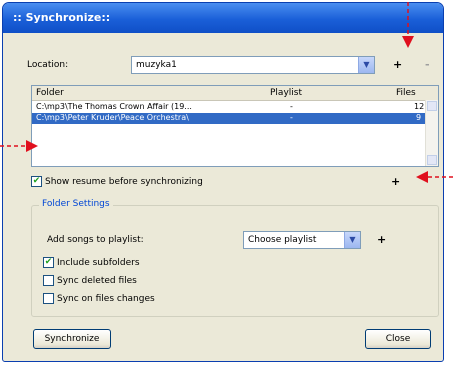  Describe the element at coordinates (124, 182) in the screenshot. I see `show-resume-label: Show resume before synchronizing` at that location.